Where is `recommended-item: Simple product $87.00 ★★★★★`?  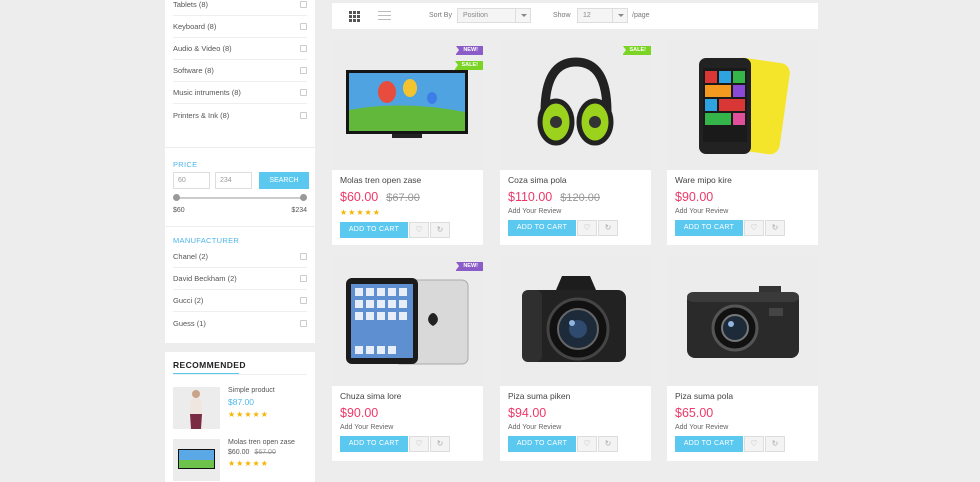 recommended-item: Simple product $87.00 ★★★★★ is located at coordinates (240, 408).